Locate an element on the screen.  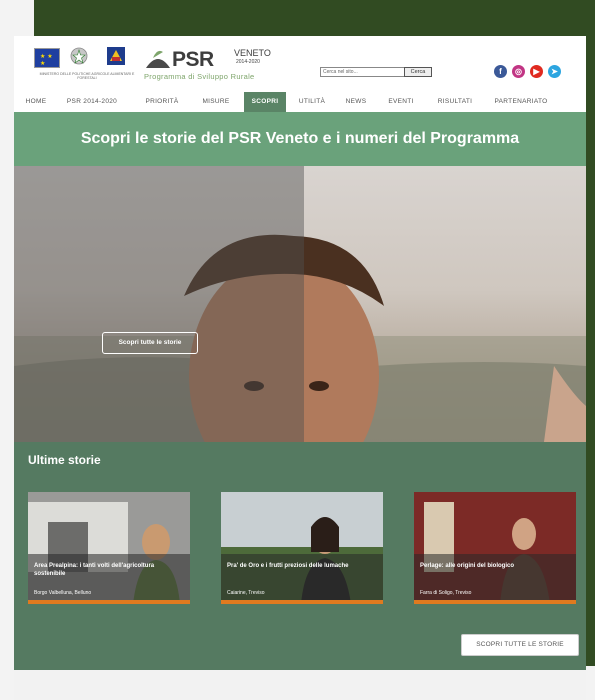
footer-area is located at coordinates (300, 685).